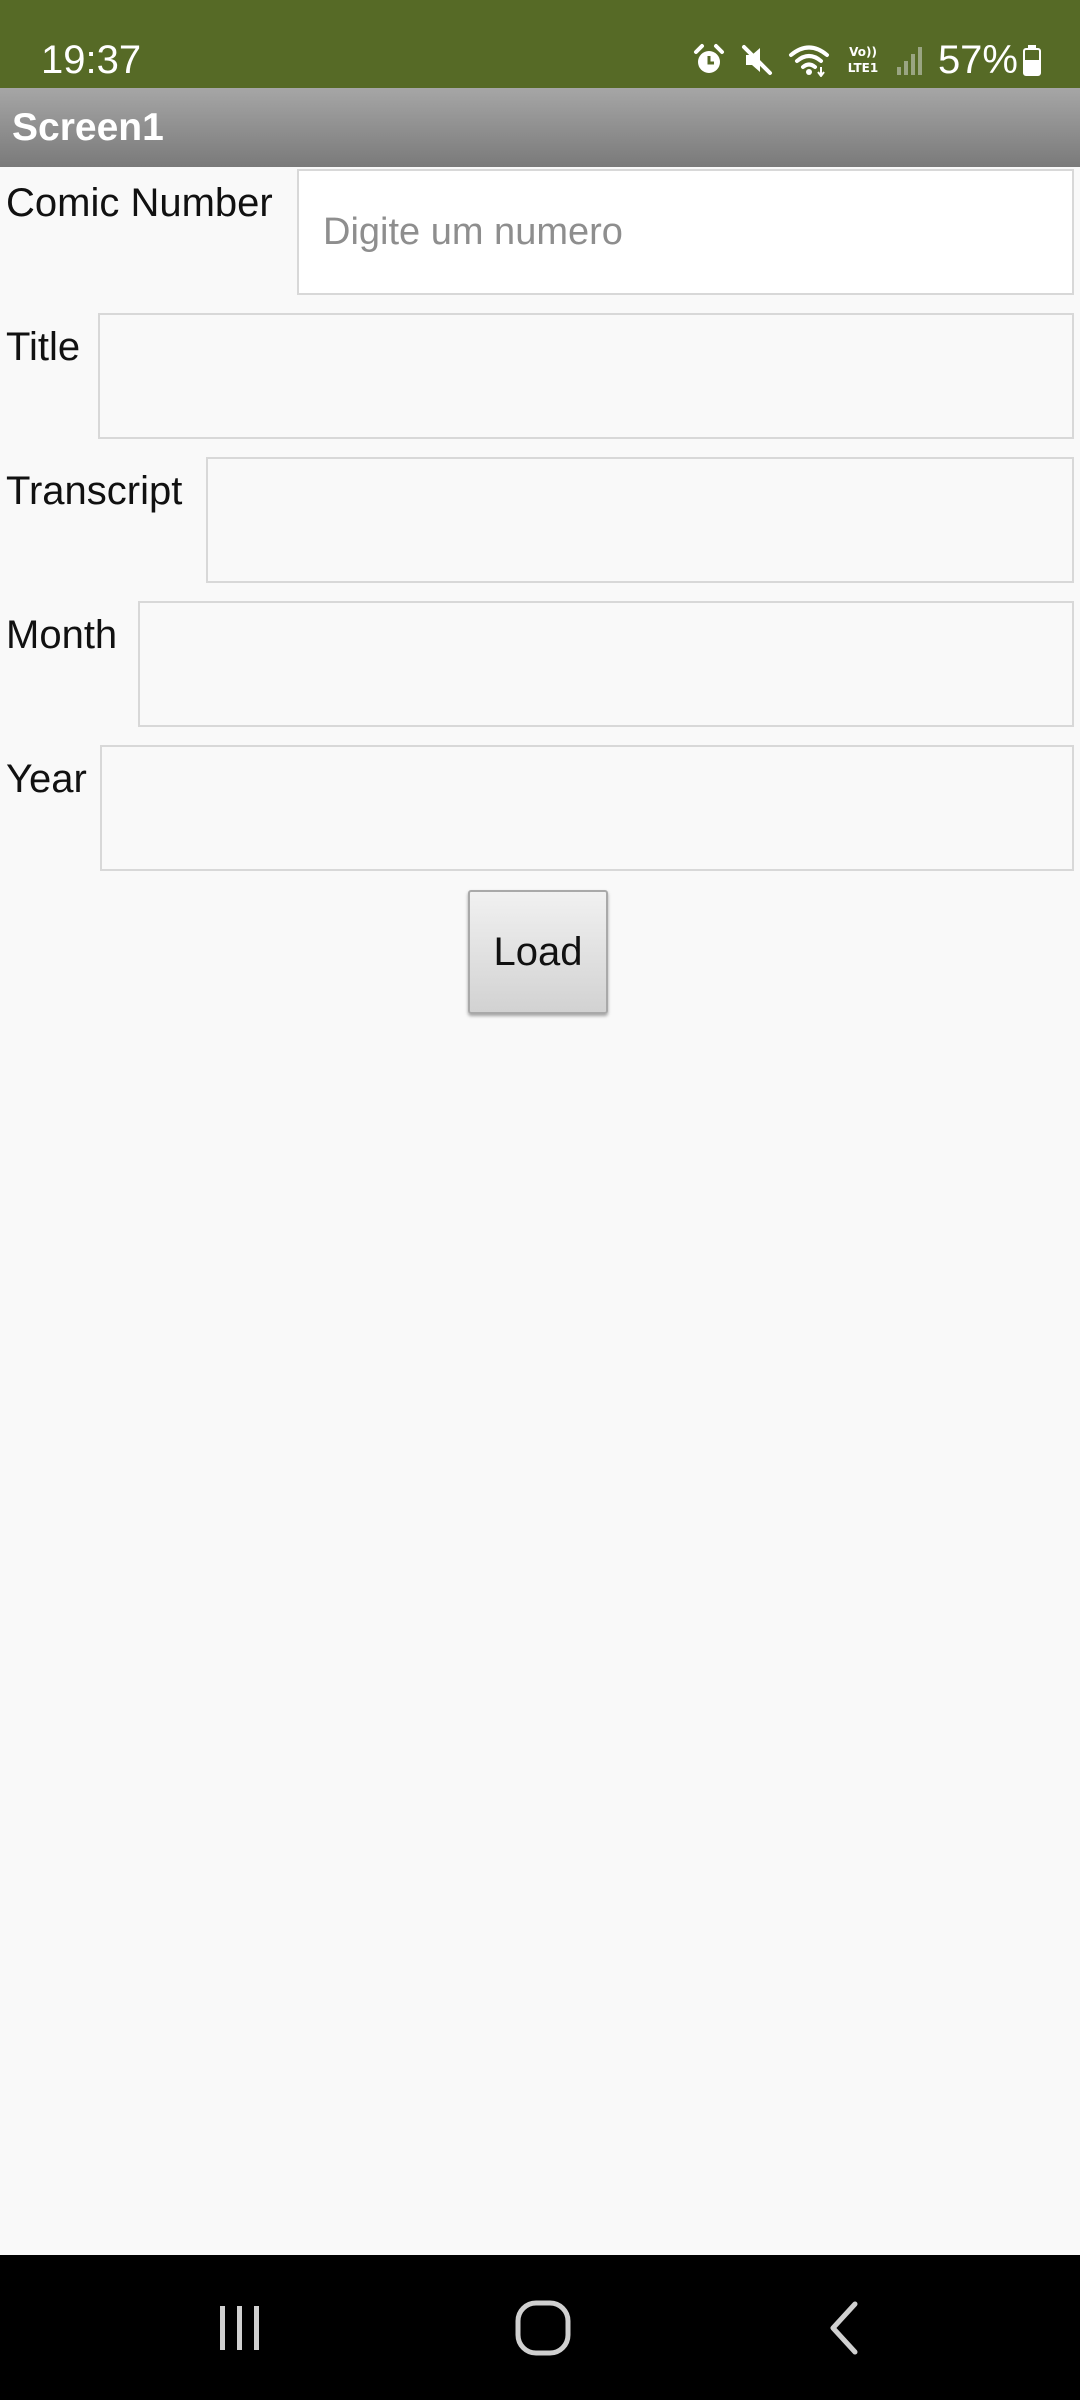  I want to click on comic-number-input, so click(685, 232).